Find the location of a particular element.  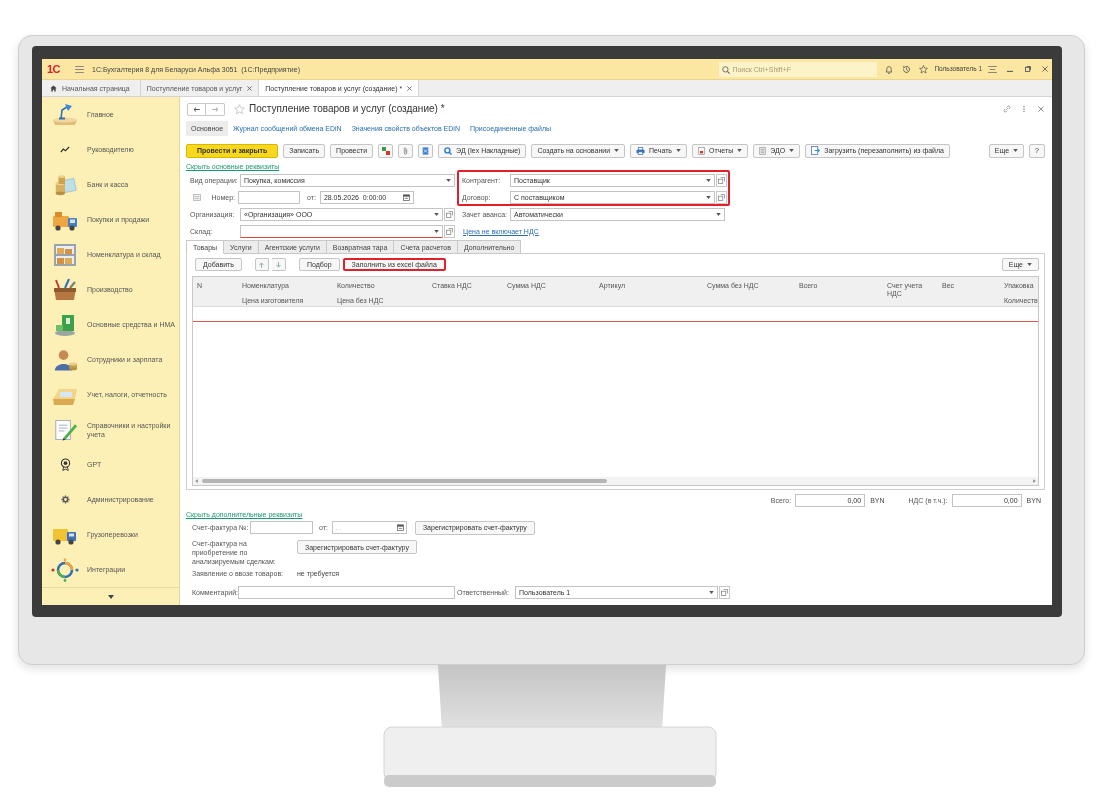

printer-icon is located at coordinates (641, 150).